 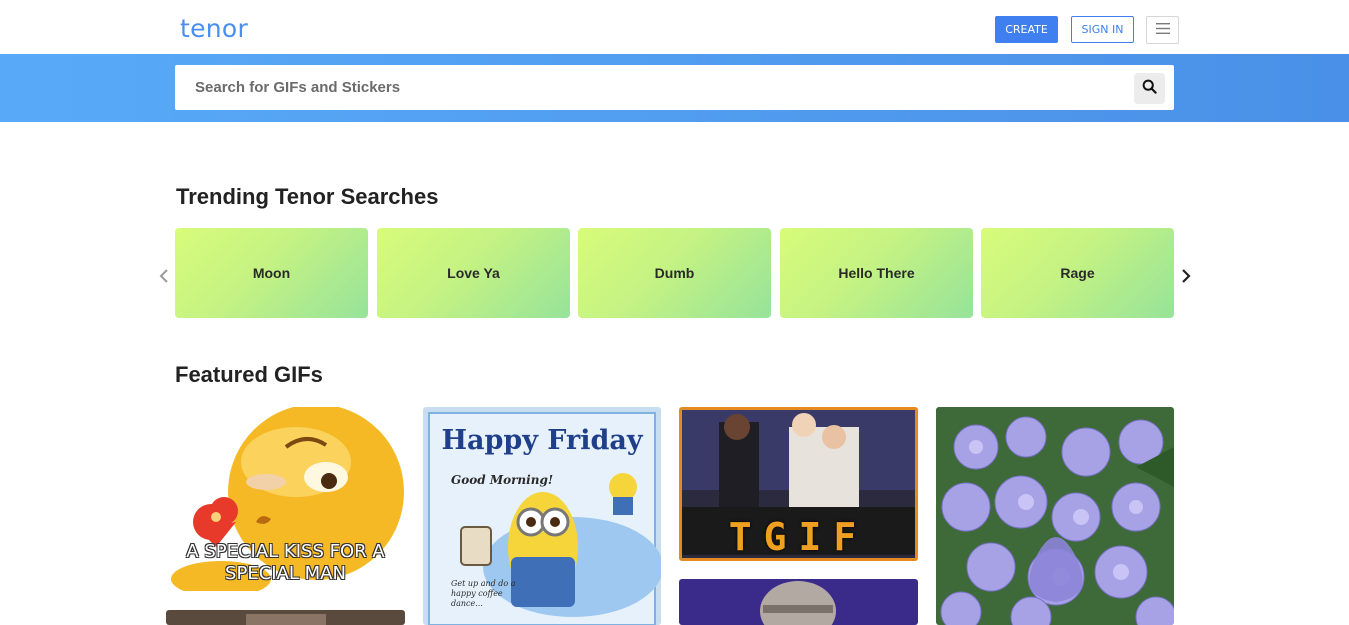 What do you see at coordinates (542, 440) in the screenshot?
I see `gif-heading: Happy Friday` at bounding box center [542, 440].